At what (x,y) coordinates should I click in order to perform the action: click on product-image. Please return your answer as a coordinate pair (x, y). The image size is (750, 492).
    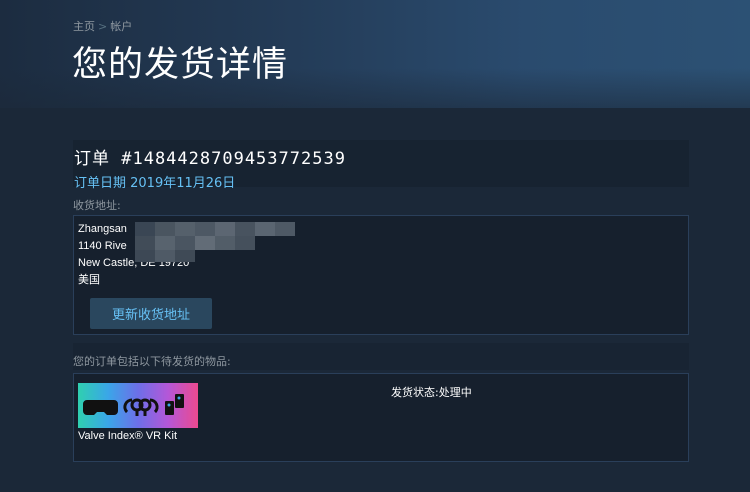
    Looking at the image, I should click on (138, 405).